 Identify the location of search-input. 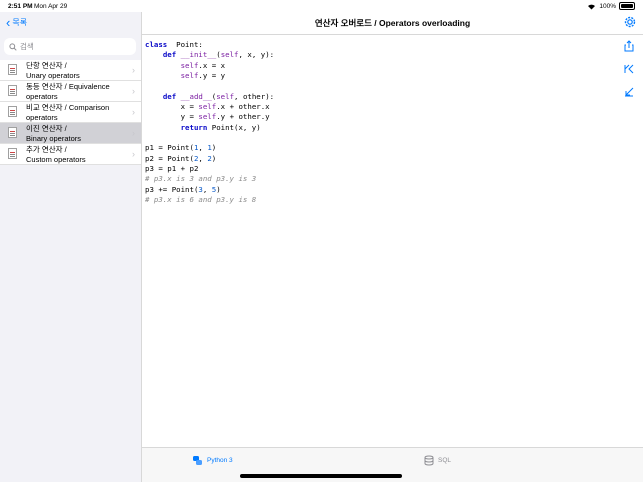
(75, 46).